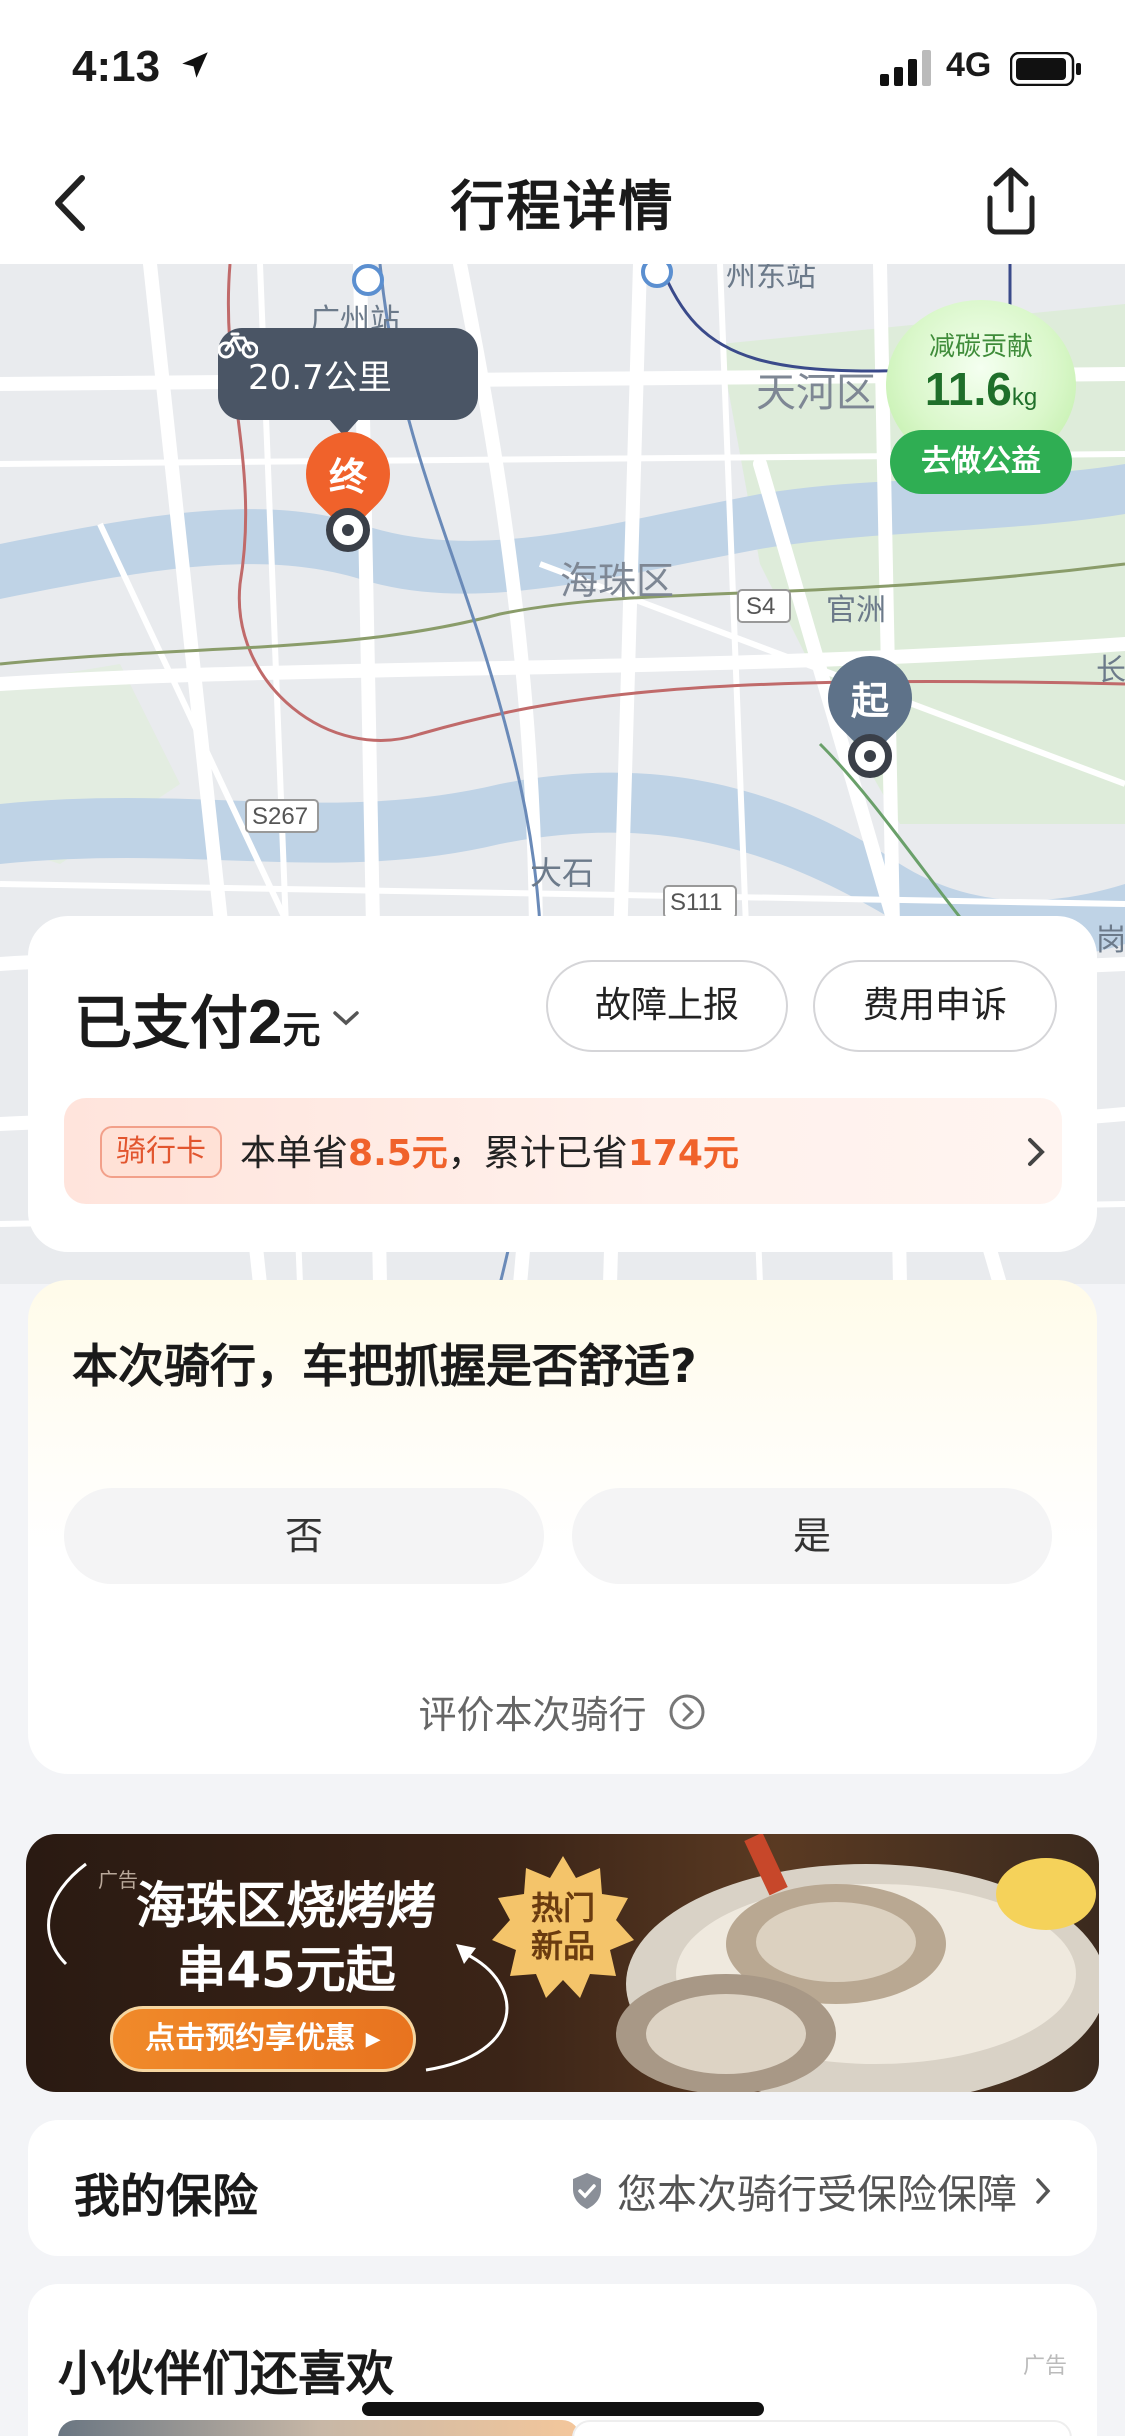  What do you see at coordinates (869, 701) in the screenshot?
I see `start-pin-label: 起` at bounding box center [869, 701].